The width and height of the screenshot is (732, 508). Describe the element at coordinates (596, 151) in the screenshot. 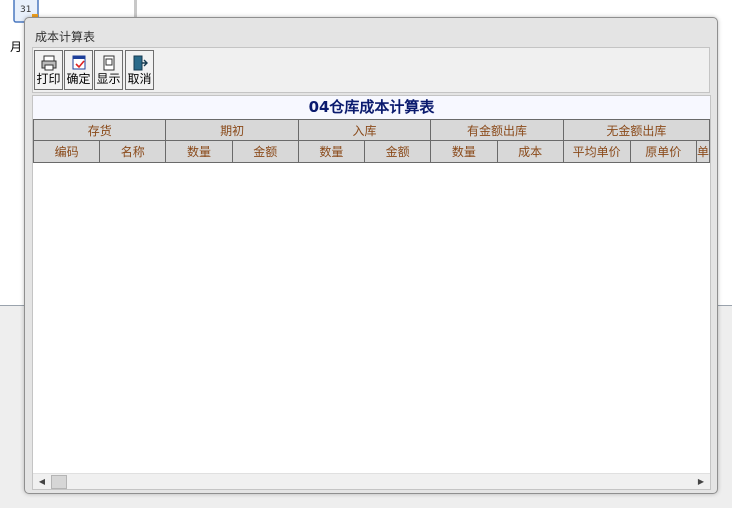

I see `column-header-avg-unit-price: 平均单价` at that location.